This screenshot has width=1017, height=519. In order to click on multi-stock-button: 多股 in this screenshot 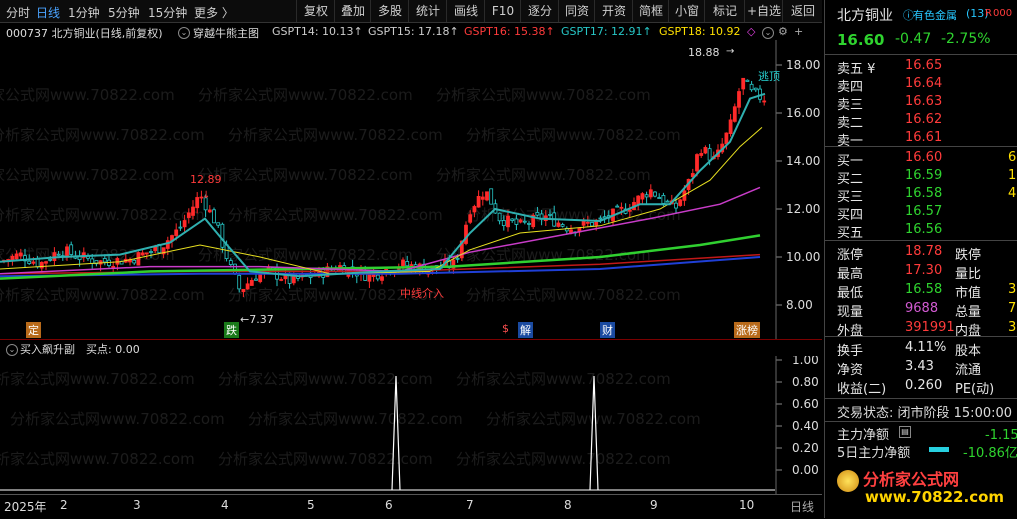, I will do `click(389, 11)`.